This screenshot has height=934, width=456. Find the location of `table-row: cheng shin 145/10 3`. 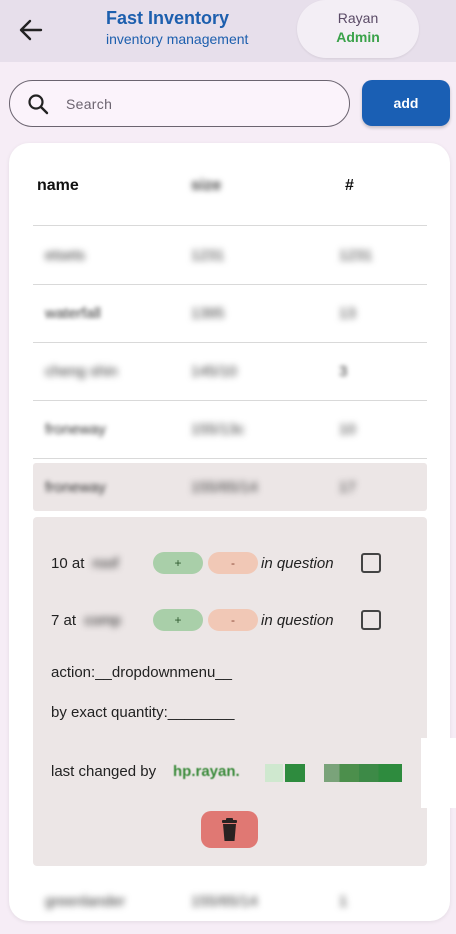

table-row: cheng shin 145/10 3 is located at coordinates (230, 371).